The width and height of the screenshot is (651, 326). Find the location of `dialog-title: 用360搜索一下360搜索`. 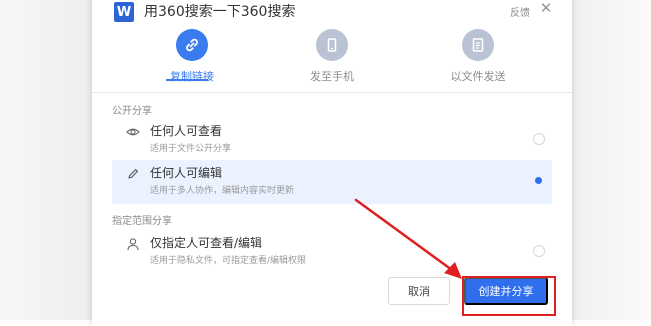

dialog-title: 用360搜索一下360搜索 is located at coordinates (220, 12).